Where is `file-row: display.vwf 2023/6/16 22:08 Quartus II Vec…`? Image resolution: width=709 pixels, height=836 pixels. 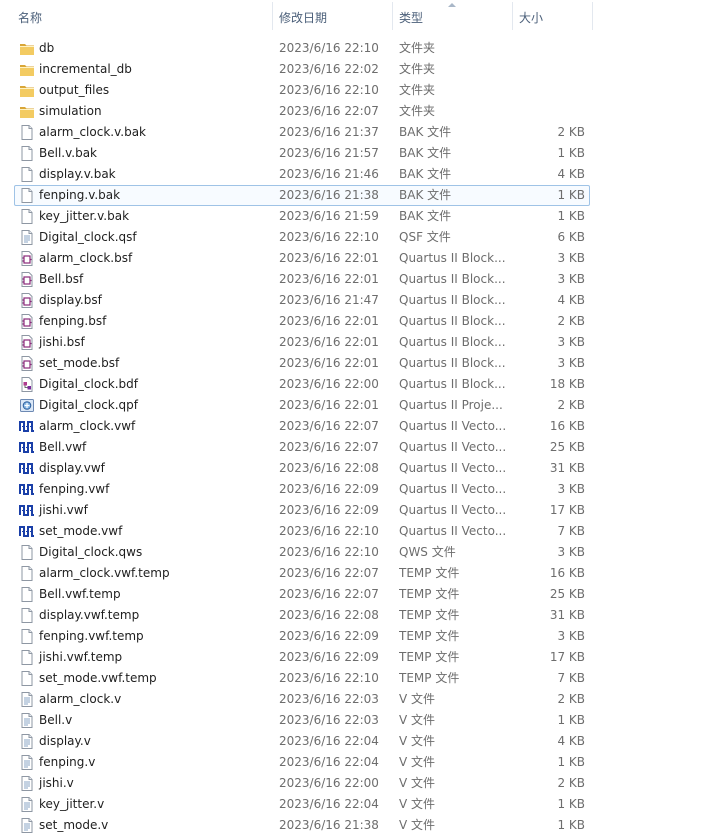 file-row: display.vwf 2023/6/16 22:08 Quartus II Vec… is located at coordinates (354, 468).